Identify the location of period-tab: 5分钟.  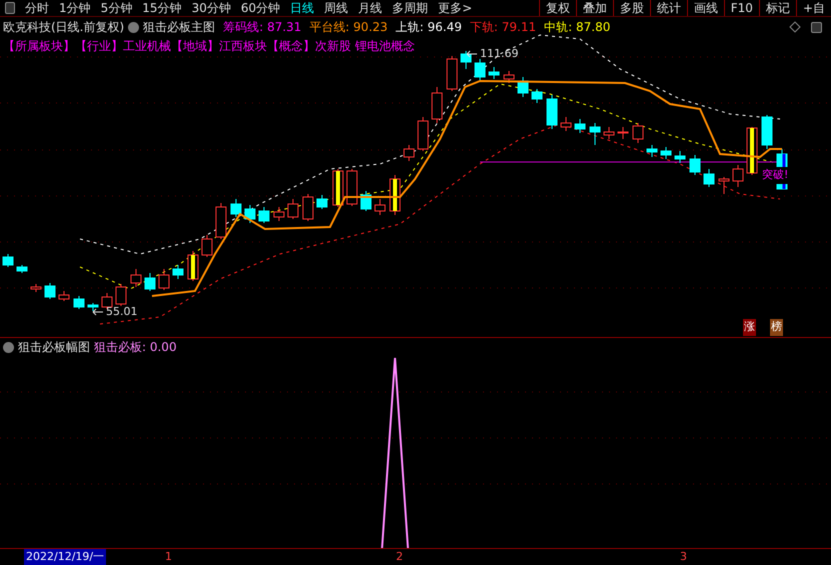
(117, 8).